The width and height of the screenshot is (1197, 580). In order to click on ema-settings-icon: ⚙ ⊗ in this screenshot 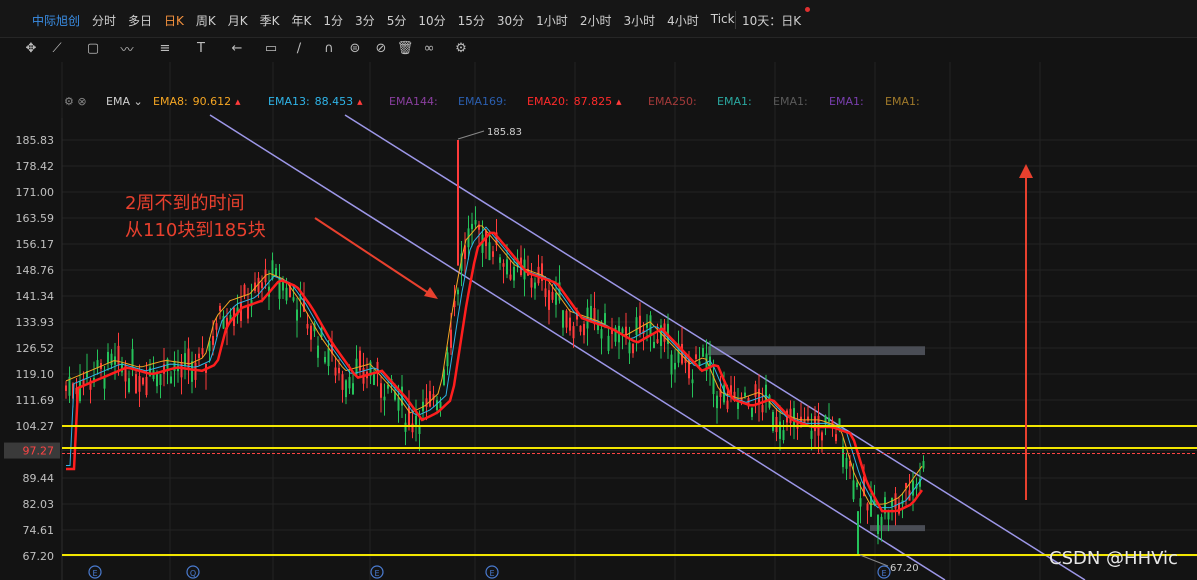, I will do `click(75, 101)`.